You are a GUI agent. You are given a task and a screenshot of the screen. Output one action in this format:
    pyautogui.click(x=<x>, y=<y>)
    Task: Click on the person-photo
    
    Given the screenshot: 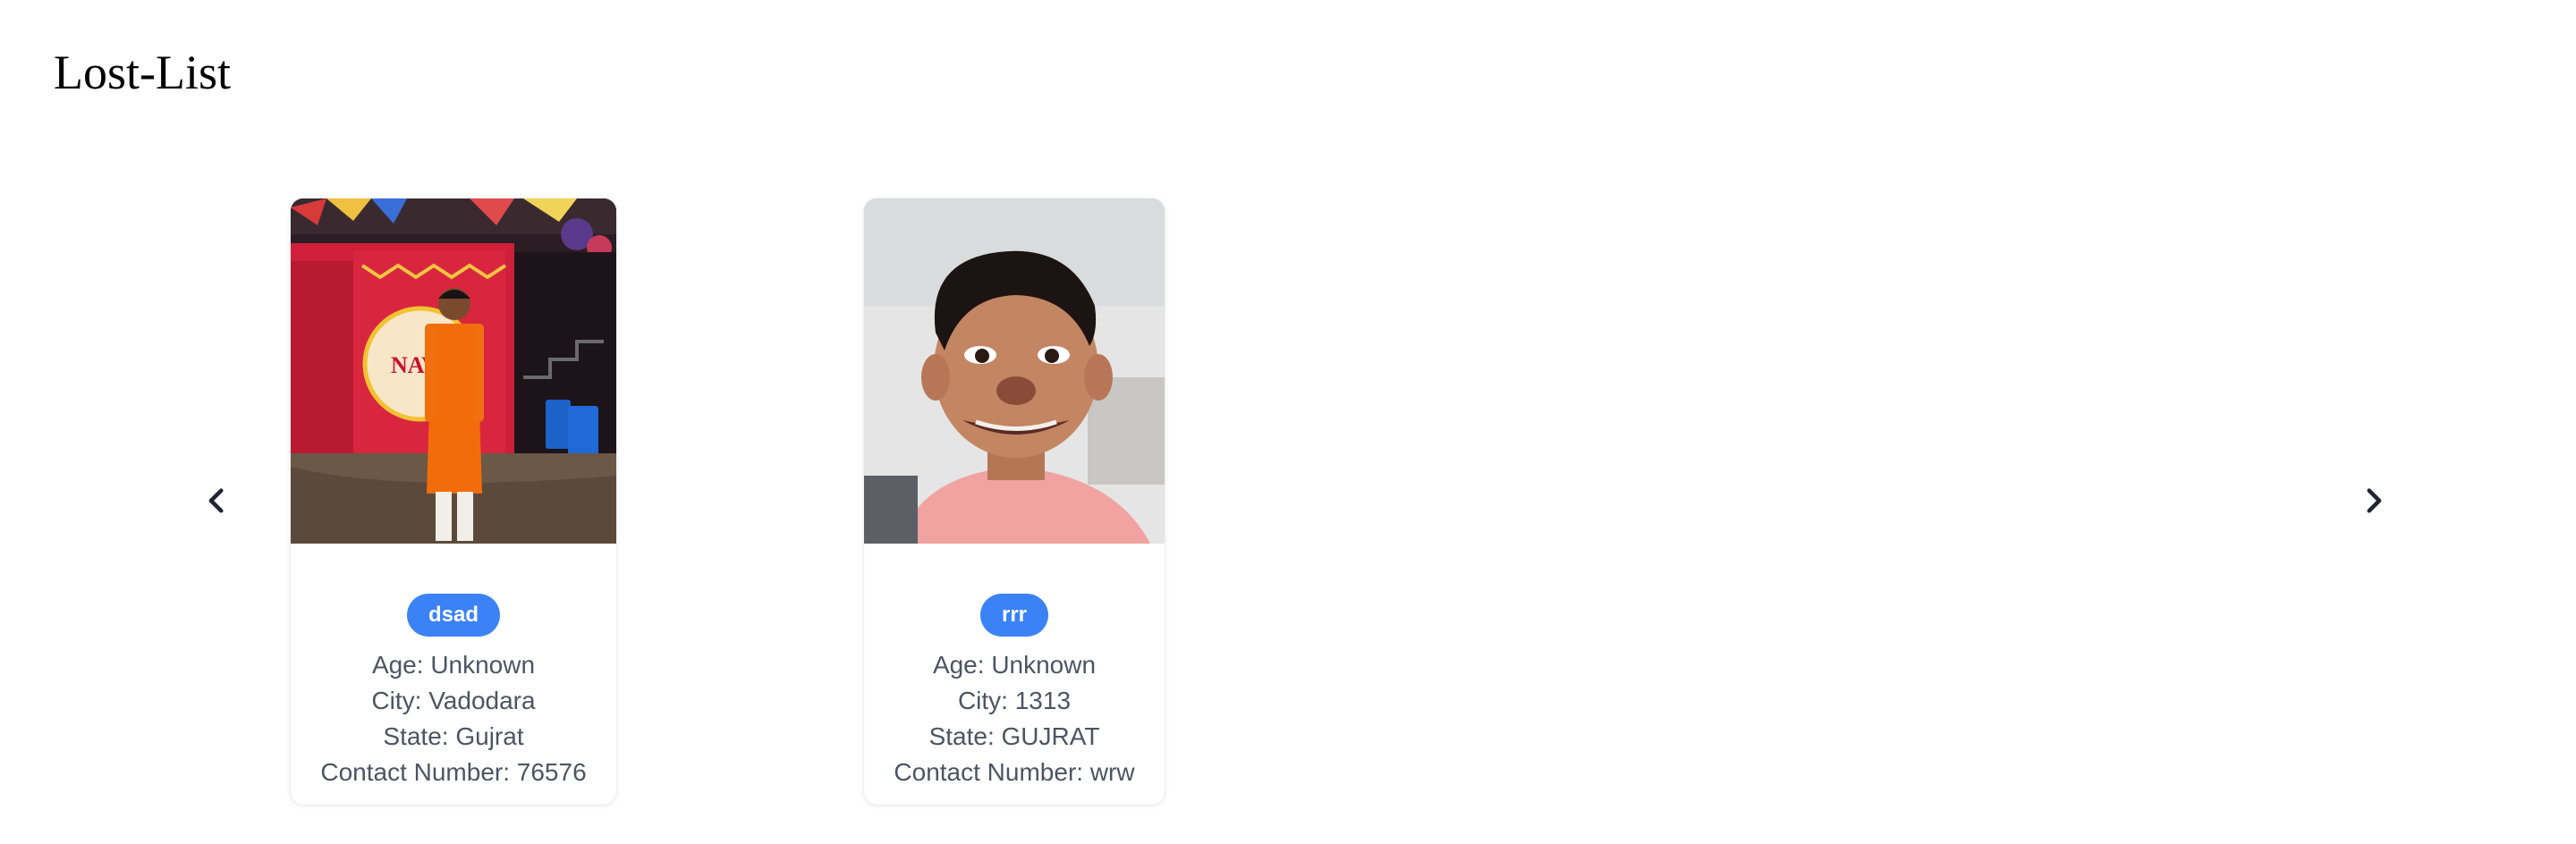 What is the action you would take?
    pyautogui.click(x=1014, y=371)
    